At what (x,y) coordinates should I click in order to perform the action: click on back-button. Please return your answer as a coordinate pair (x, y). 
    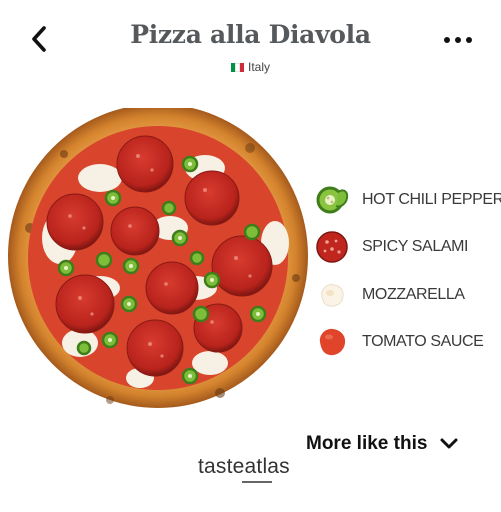
    Looking at the image, I should click on (41, 39).